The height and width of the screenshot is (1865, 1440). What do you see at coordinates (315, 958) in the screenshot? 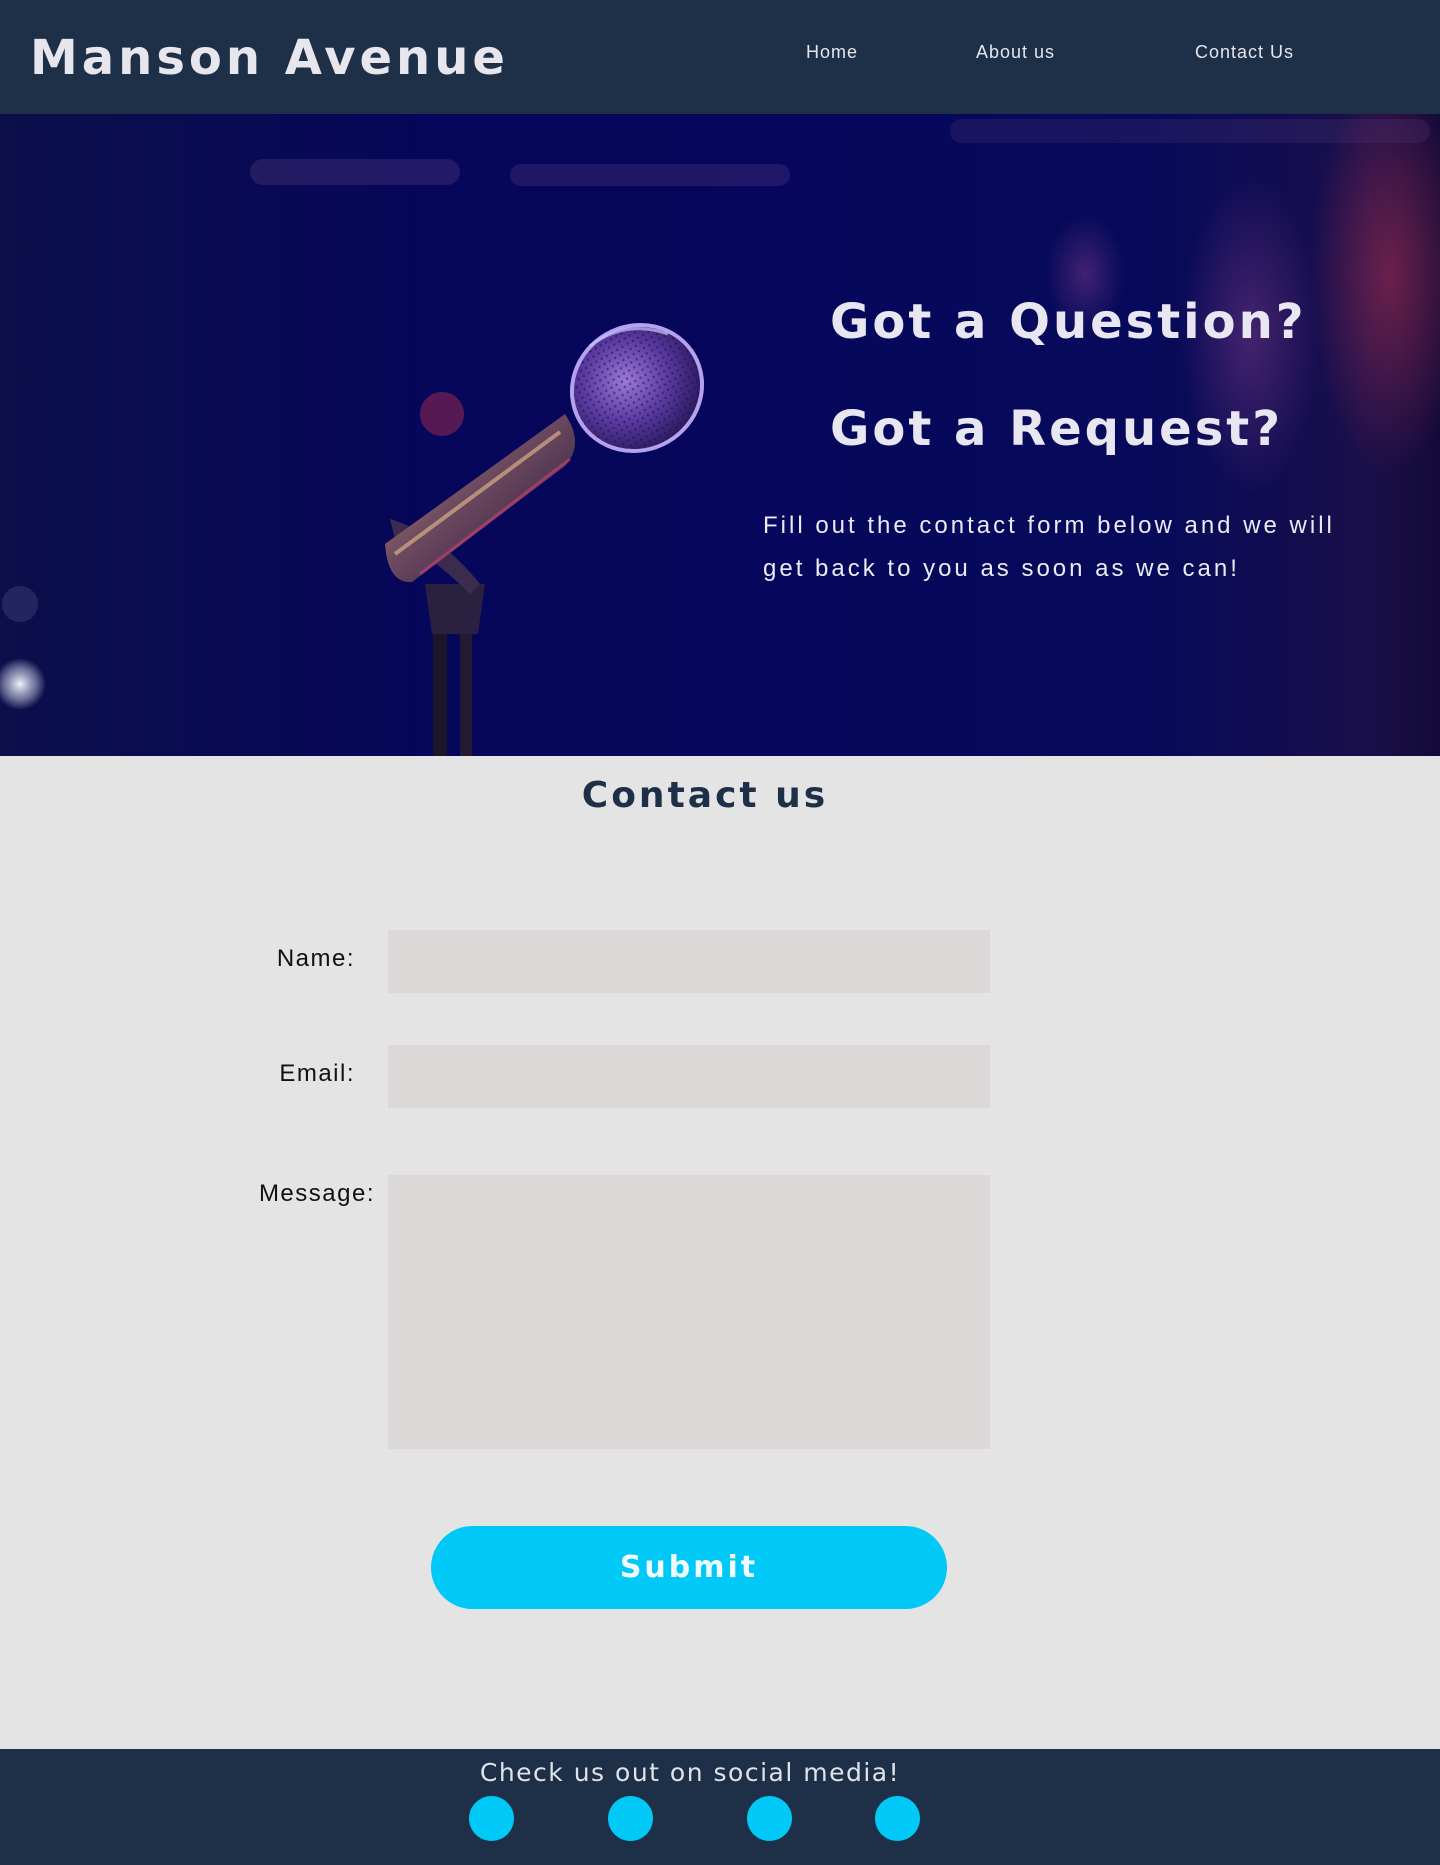
I see `name-label: Name:` at bounding box center [315, 958].